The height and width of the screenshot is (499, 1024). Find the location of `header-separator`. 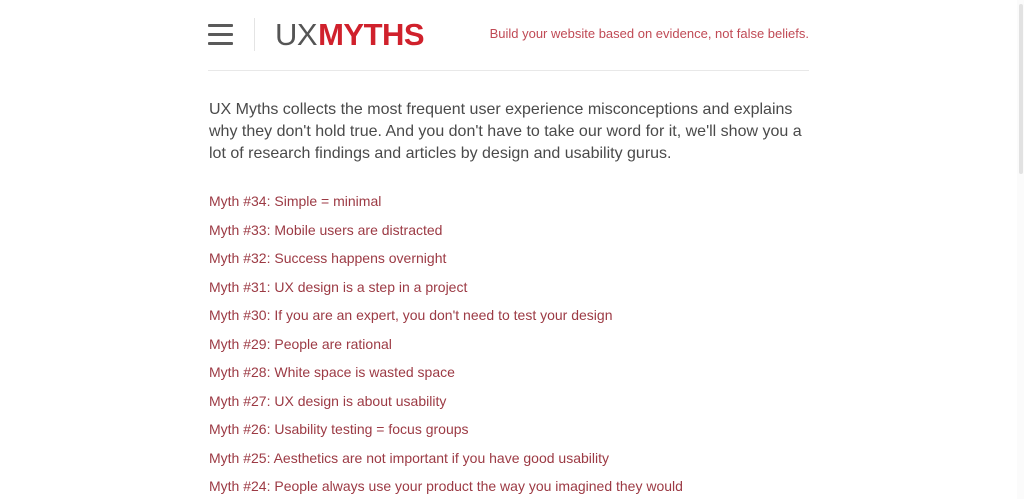

header-separator is located at coordinates (508, 70).